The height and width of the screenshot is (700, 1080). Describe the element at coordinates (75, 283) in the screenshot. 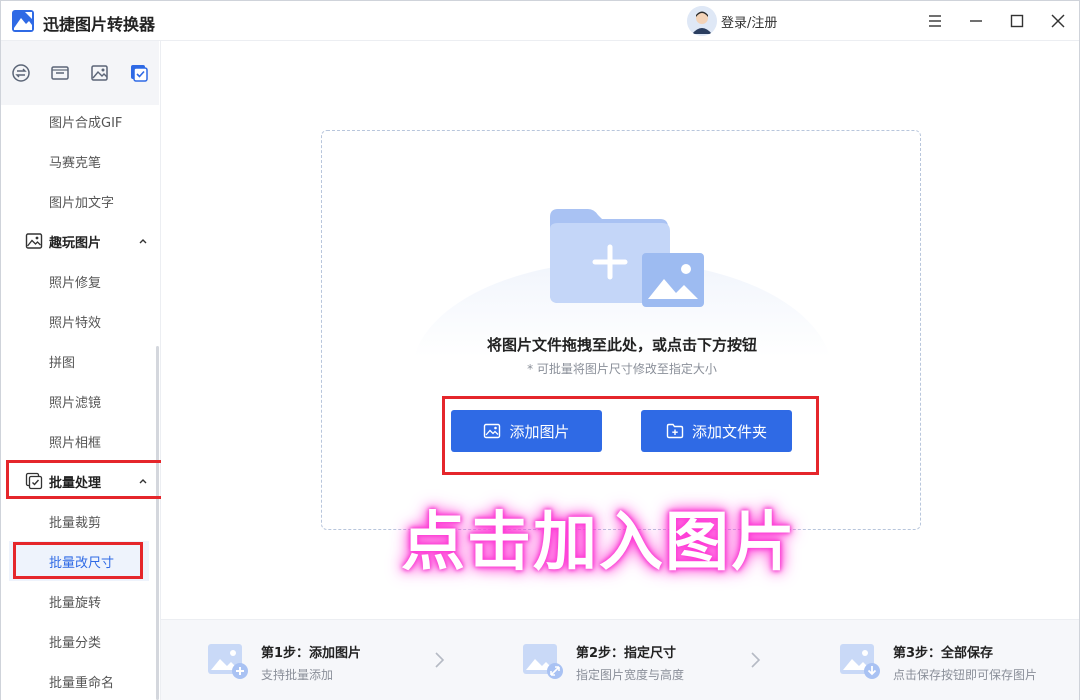

I see `sidebar-item-label: 照片修复` at that location.